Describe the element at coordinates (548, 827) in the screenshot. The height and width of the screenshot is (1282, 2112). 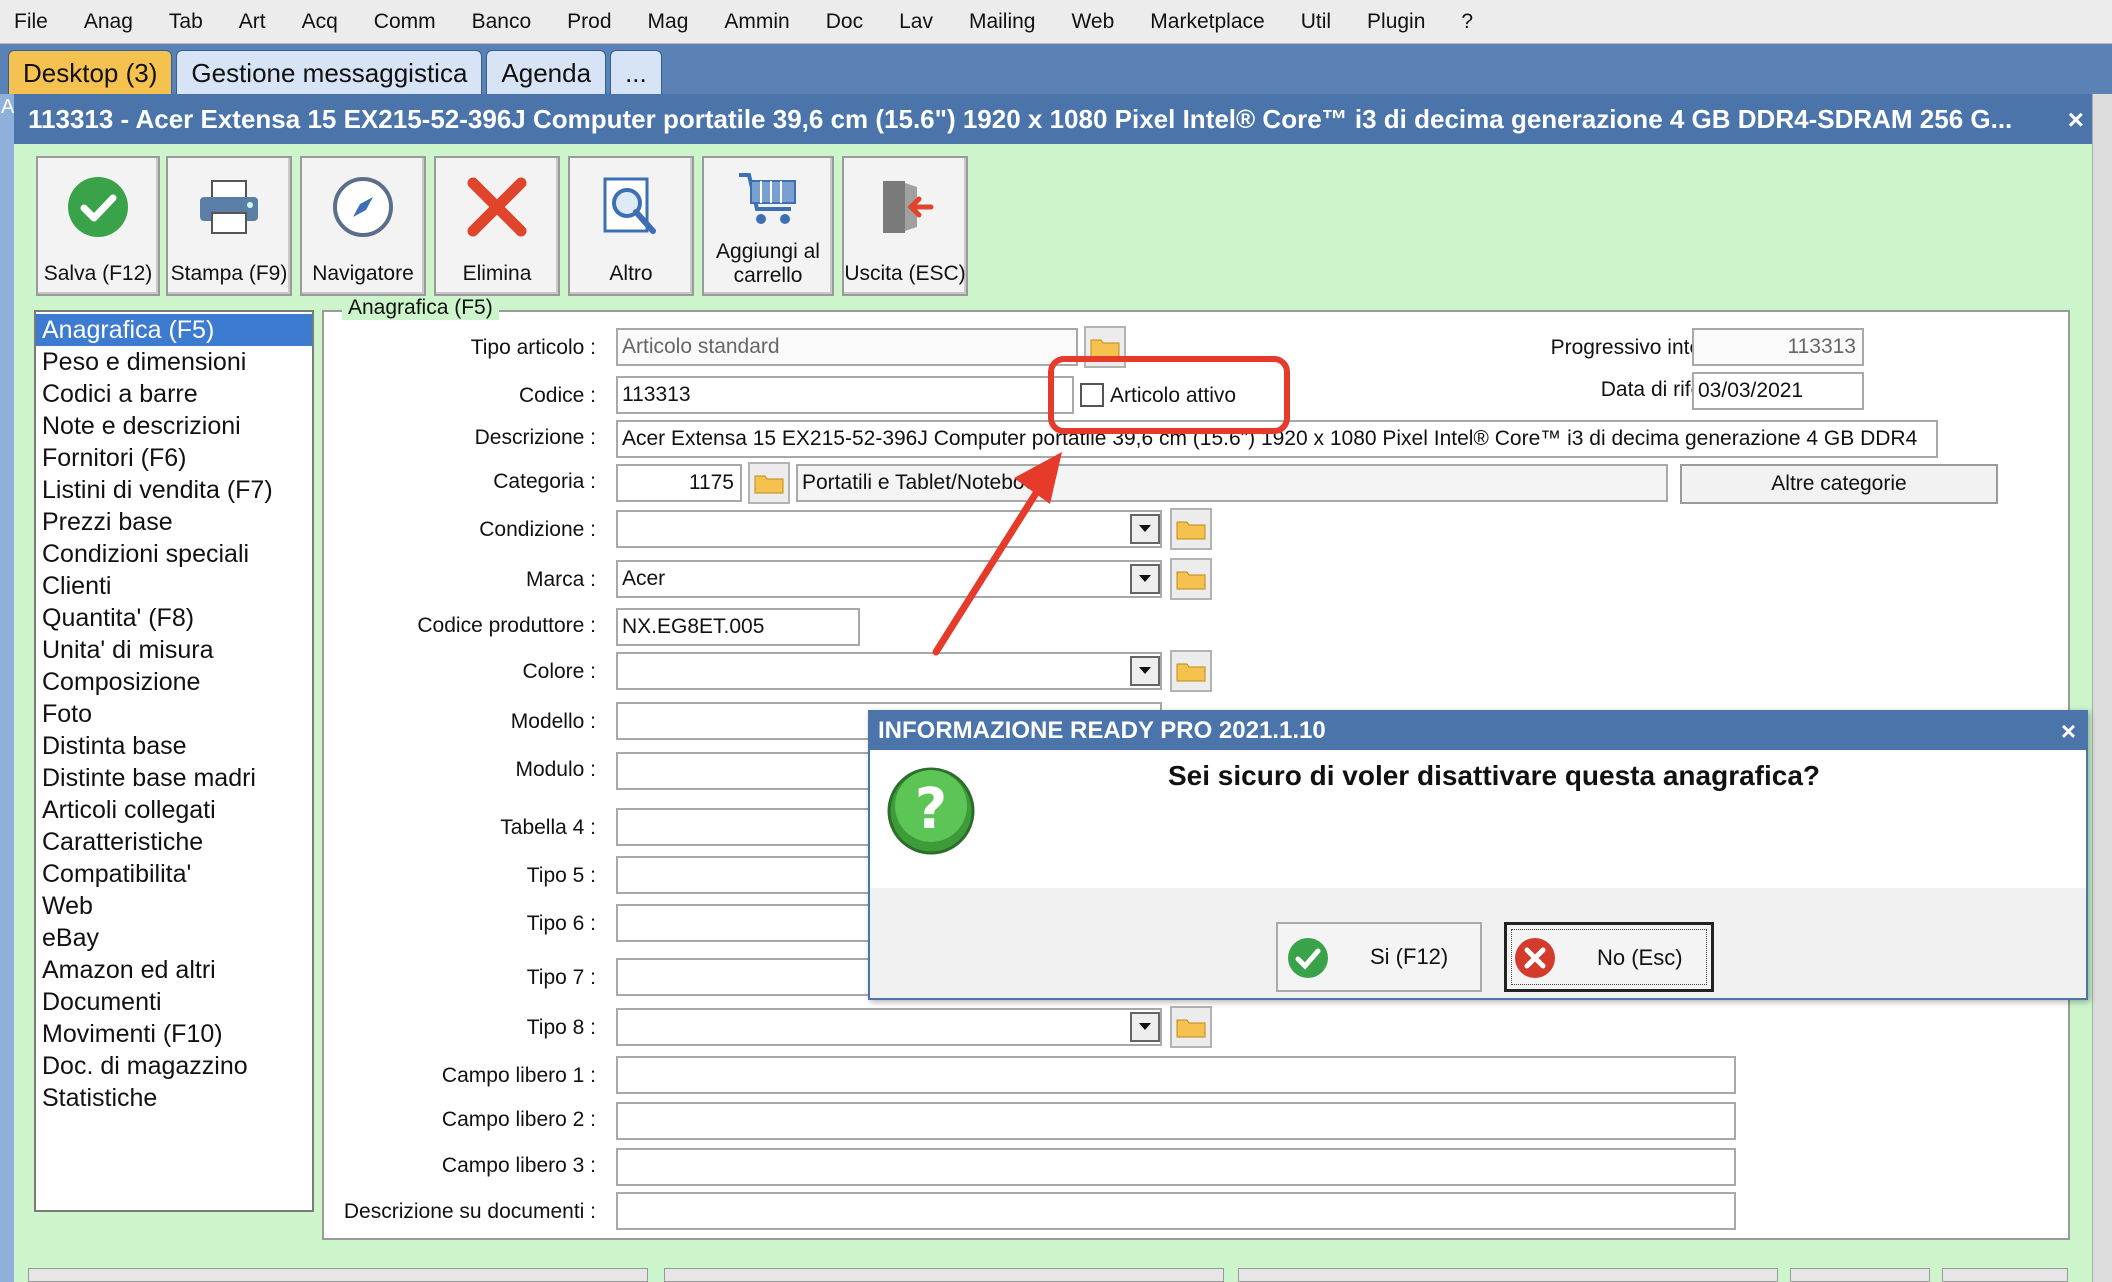
I see `tabella4-label: Tabella 4 :` at that location.